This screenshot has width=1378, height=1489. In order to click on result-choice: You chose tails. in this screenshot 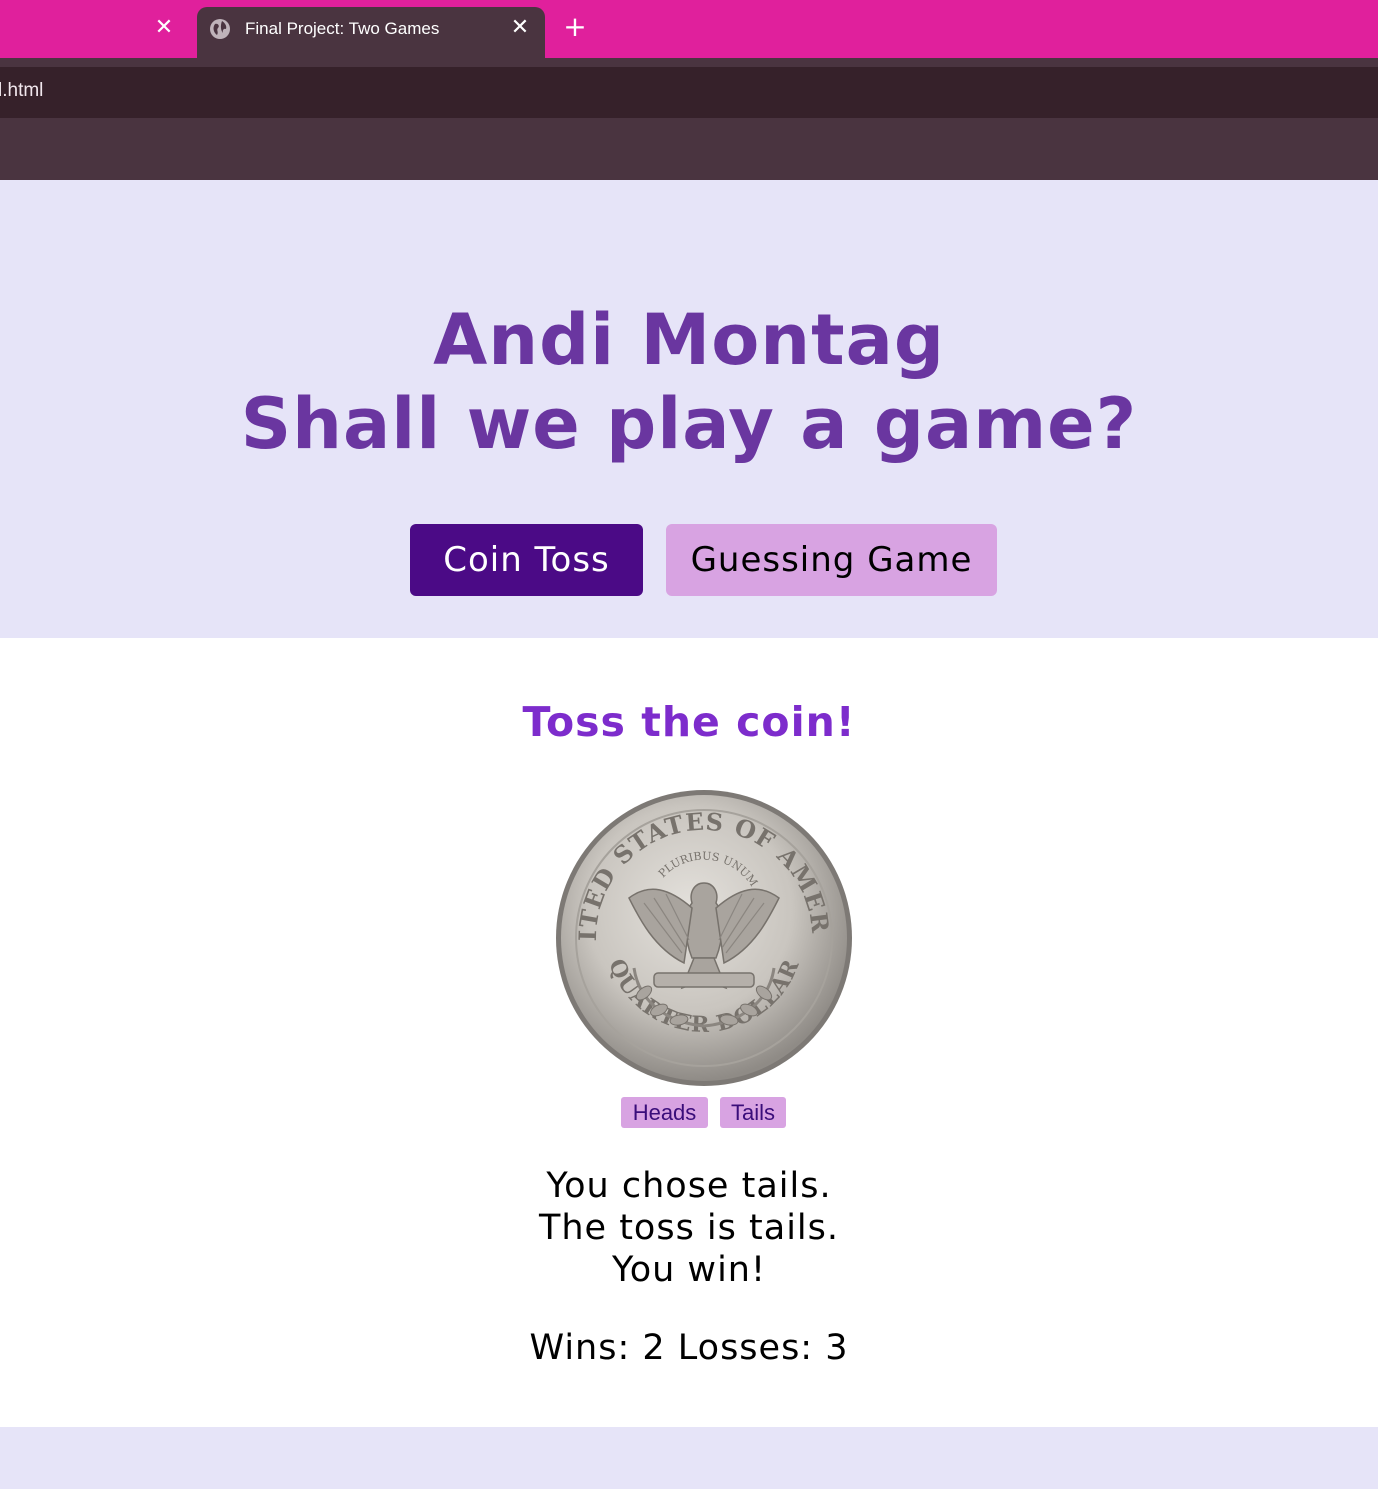, I will do `click(689, 1186)`.